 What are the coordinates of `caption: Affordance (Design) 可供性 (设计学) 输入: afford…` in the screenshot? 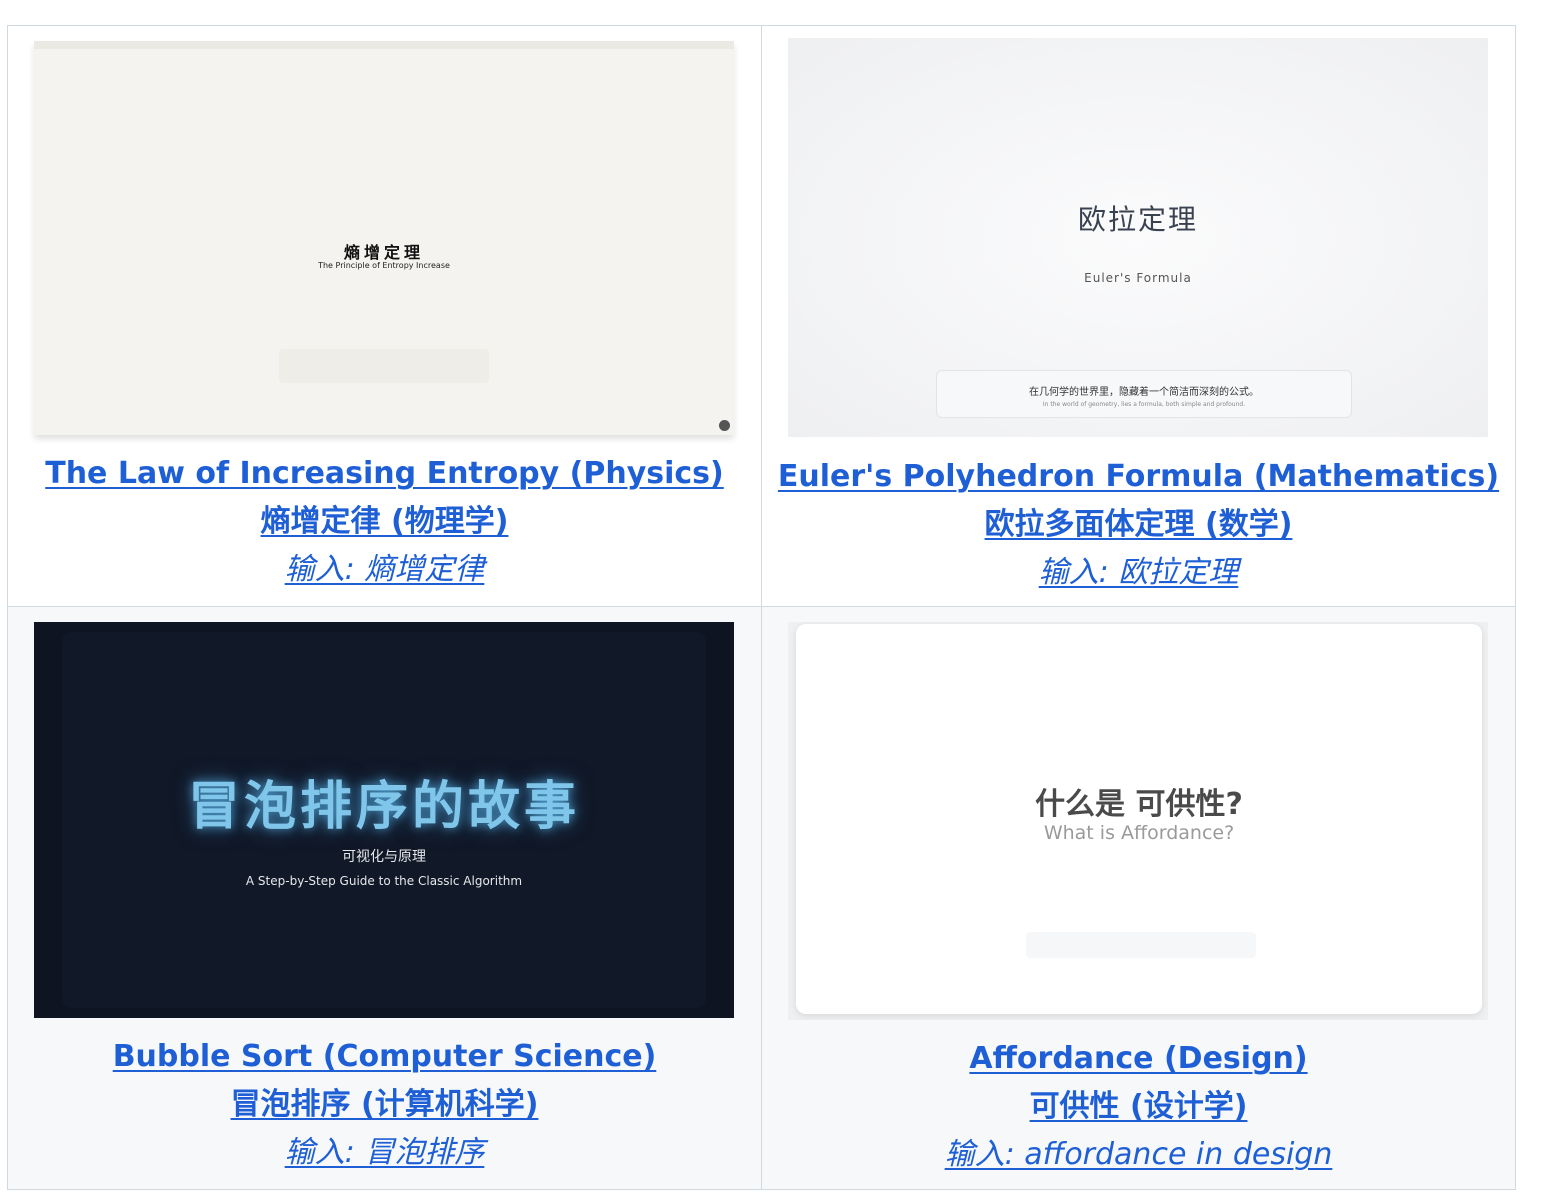 It's located at (1138, 1107).